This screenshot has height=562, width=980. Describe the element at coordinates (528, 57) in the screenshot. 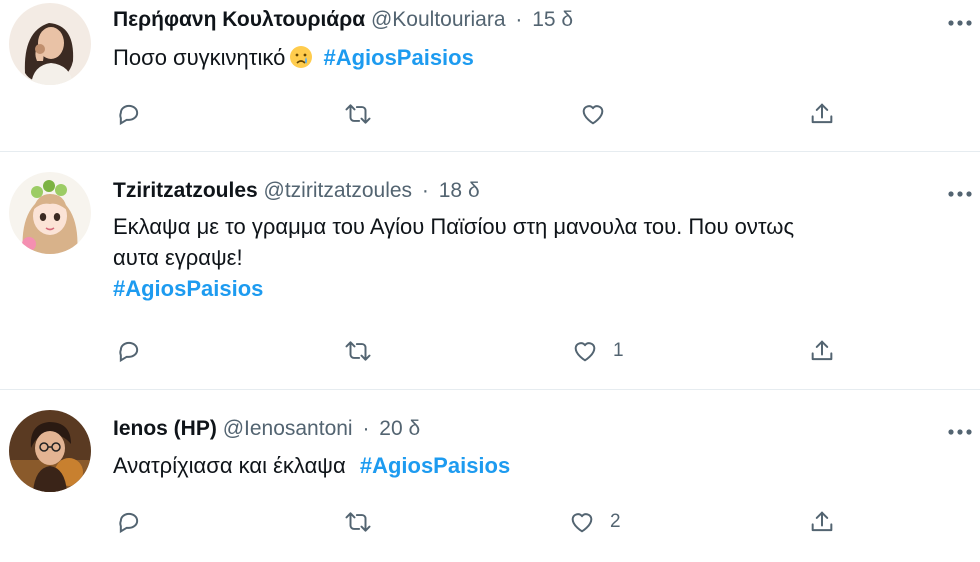

I see `tweet-text: Ποσο συγκινητικό #AgiosPaisios` at that location.